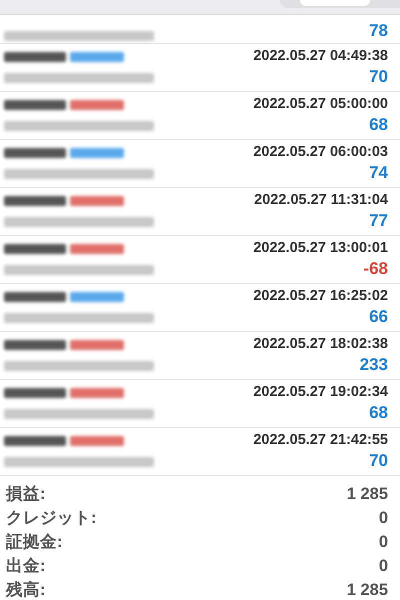 The width and height of the screenshot is (400, 600). Describe the element at coordinates (320, 344) in the screenshot. I see `trade-time: 2022.05.27 18:02:38` at that location.